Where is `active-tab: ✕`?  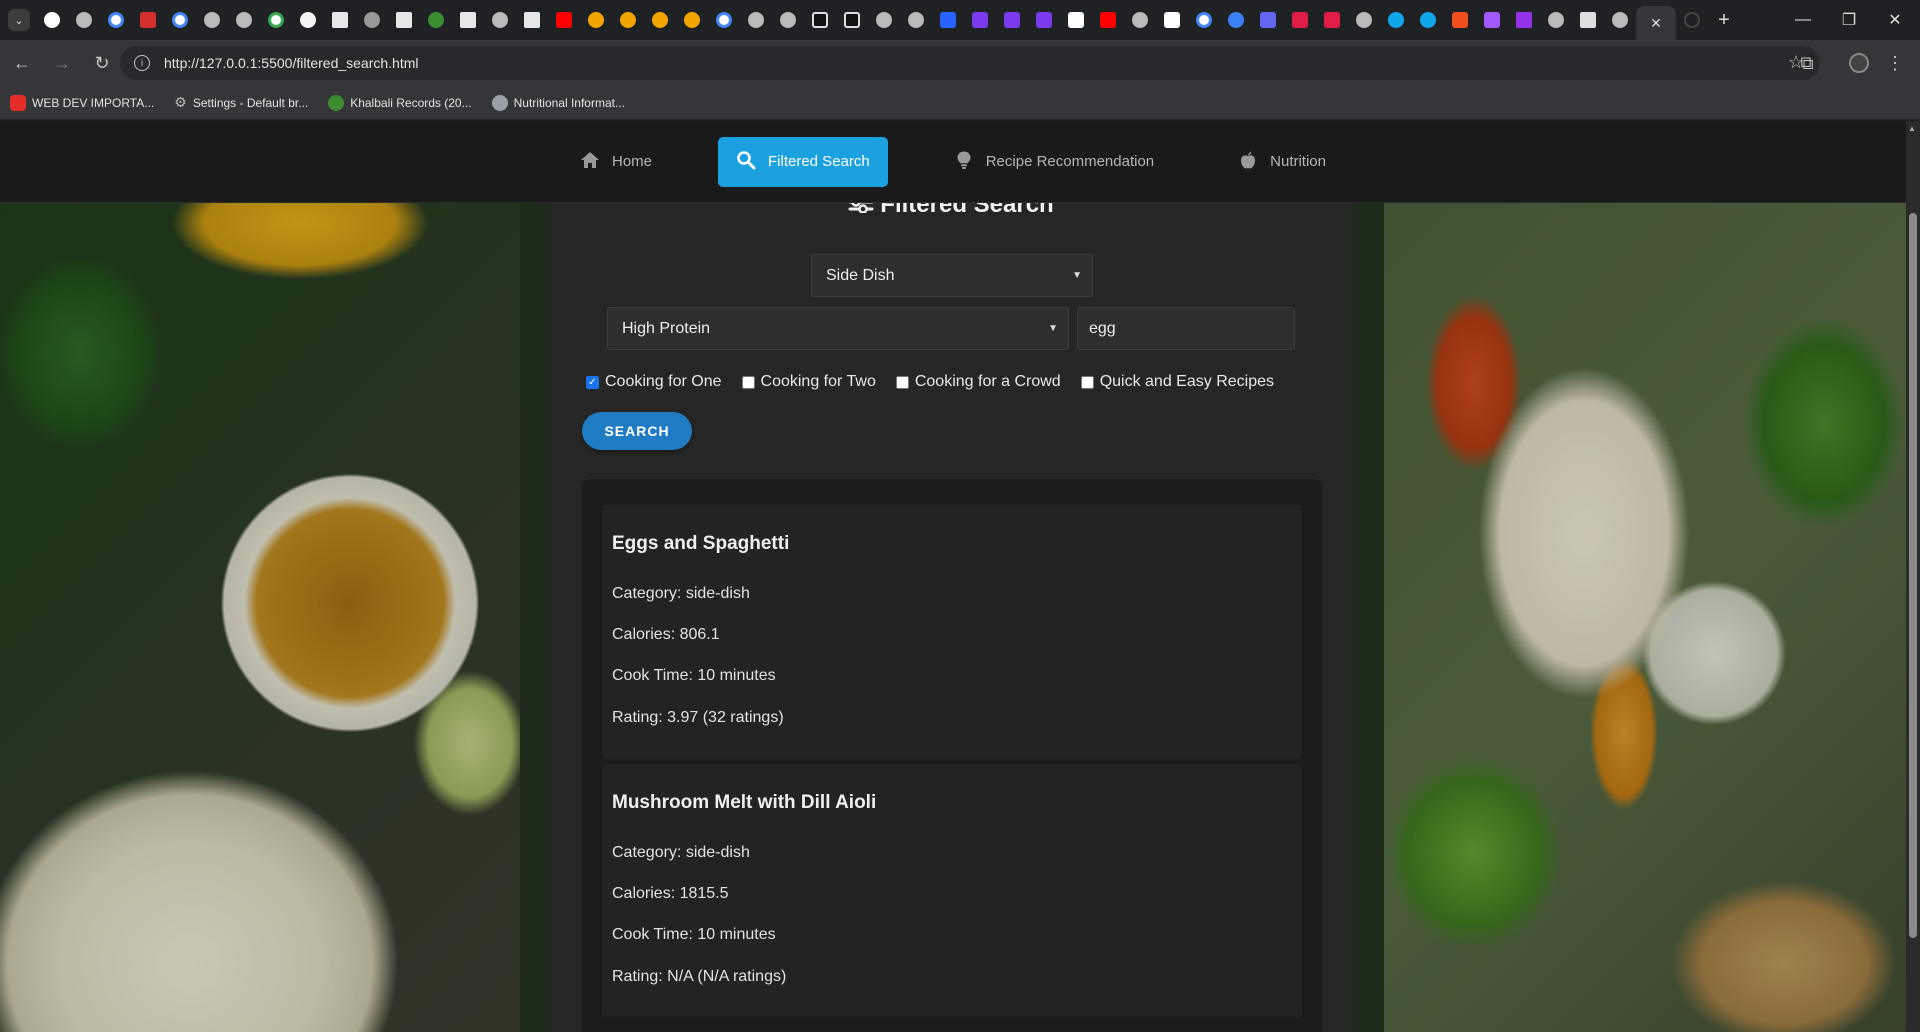
active-tab: ✕ is located at coordinates (1656, 23).